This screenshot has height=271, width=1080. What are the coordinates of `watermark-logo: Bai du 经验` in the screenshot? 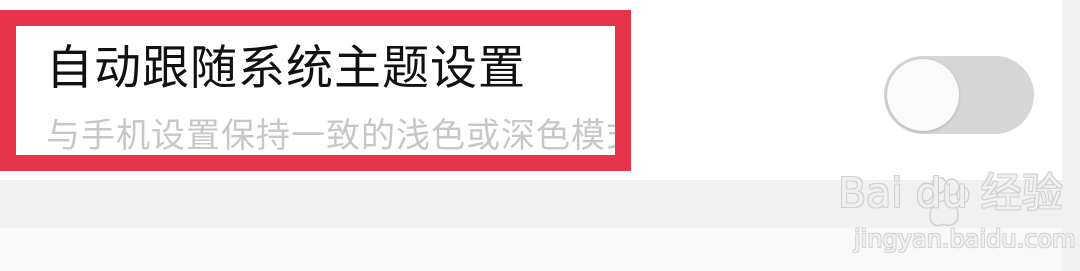 It's located at (950, 193).